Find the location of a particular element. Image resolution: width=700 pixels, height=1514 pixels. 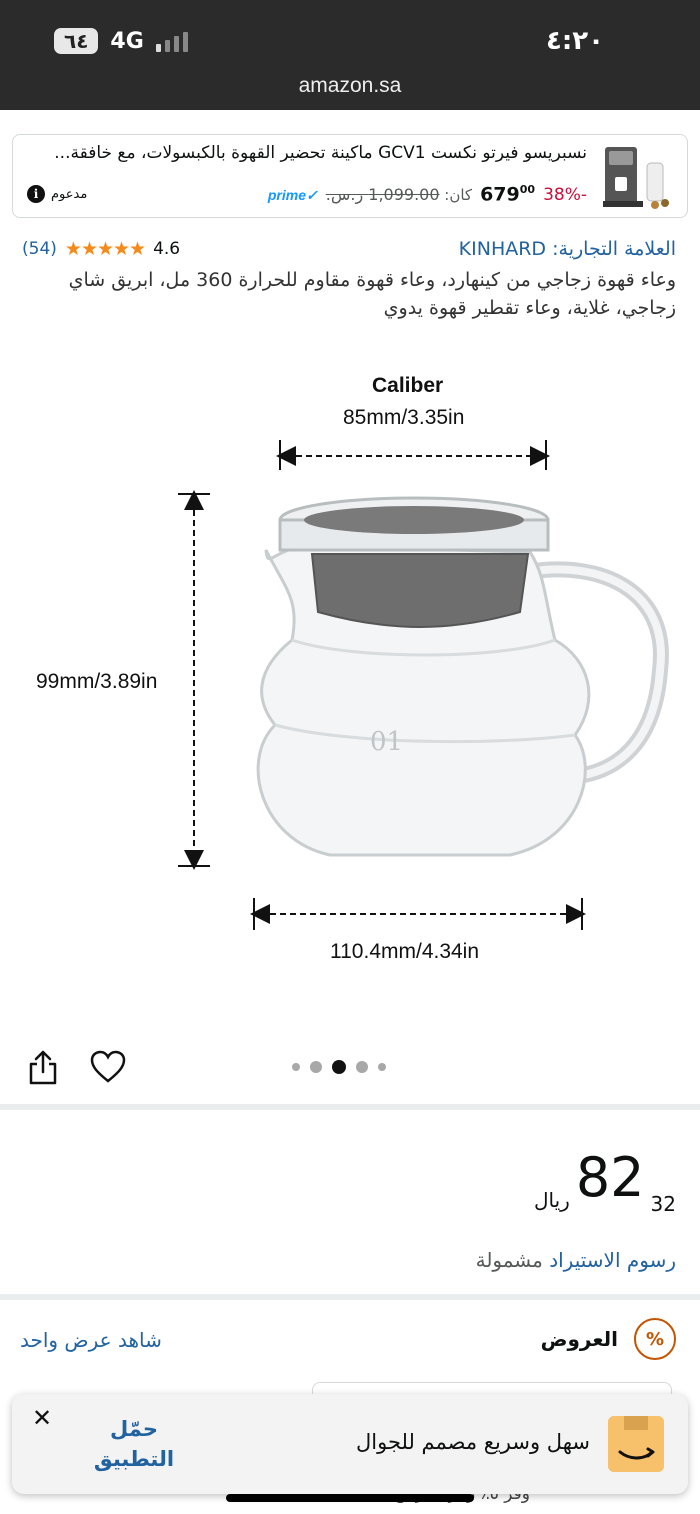

status-bar: ٦٤ 4G ٤:٢٠ amazon.sa is located at coordinates (350, 55).